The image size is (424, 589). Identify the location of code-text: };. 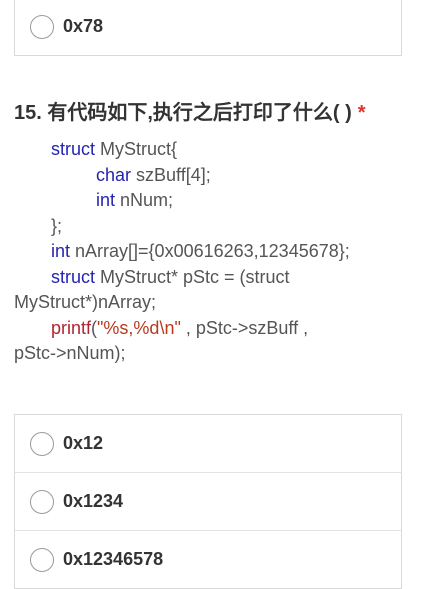
(57, 225).